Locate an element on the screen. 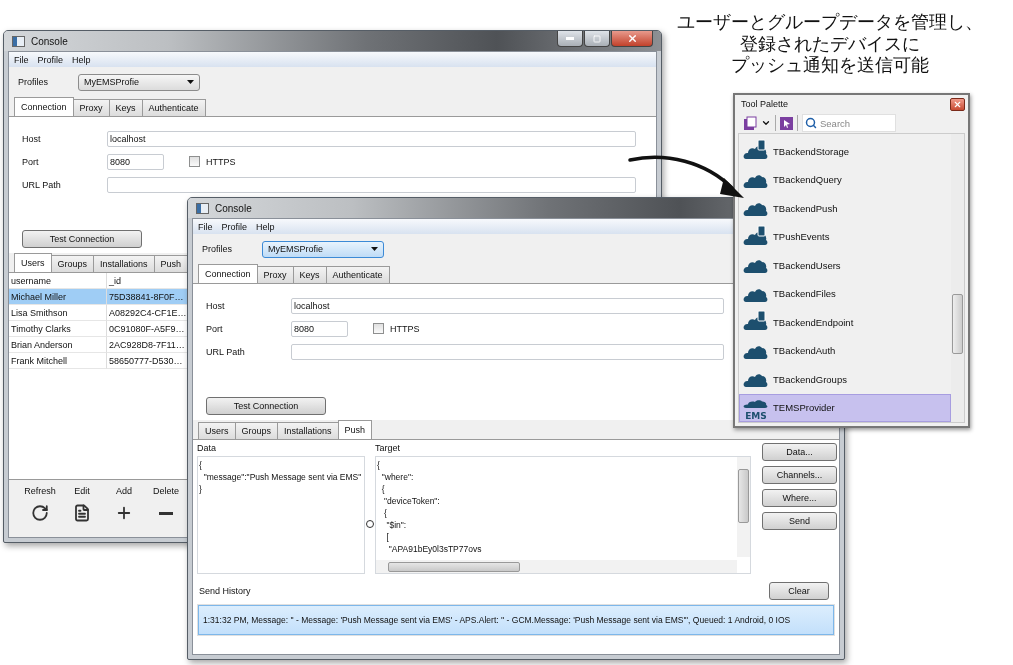 The width and height of the screenshot is (1013, 665). history-entry: 1:31:32 PM, Message: '' - Message: 'Push Message sent via EMS' - APS.Alert: '' - GCM.Message: 'Push Message sent via EMS'", Queued: 1 Android, 0 IOS is located at coordinates (516, 620).